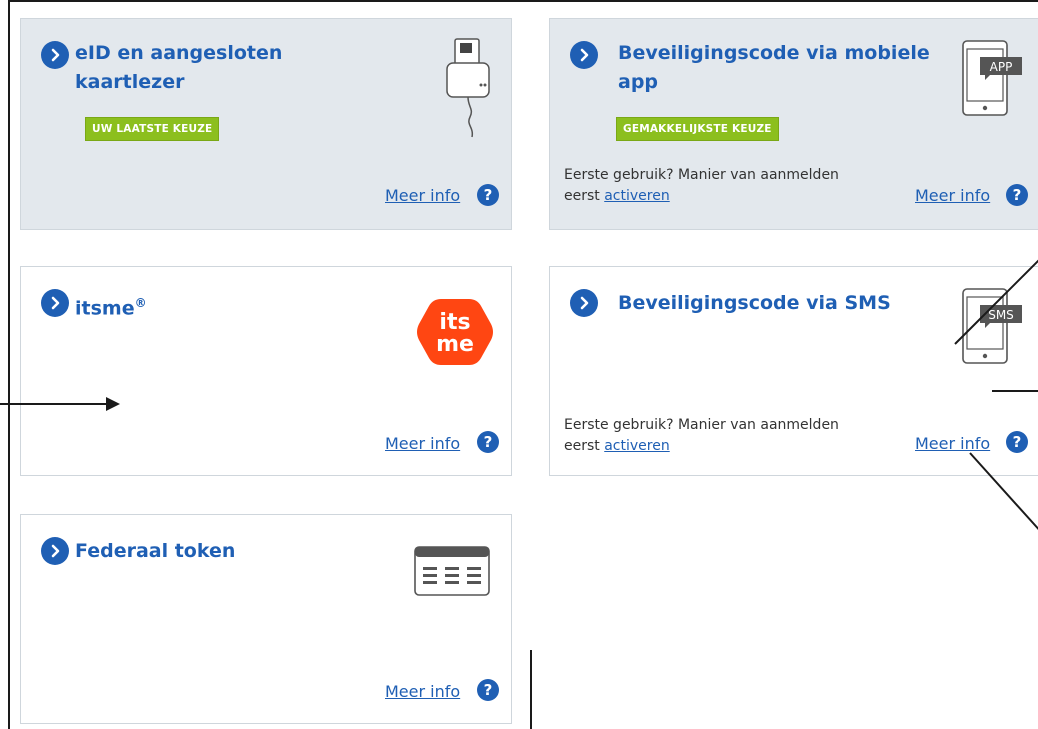 This screenshot has height=729, width=1038. I want to click on card-title: Beveiligingscode via mobiele app, so click(774, 68).